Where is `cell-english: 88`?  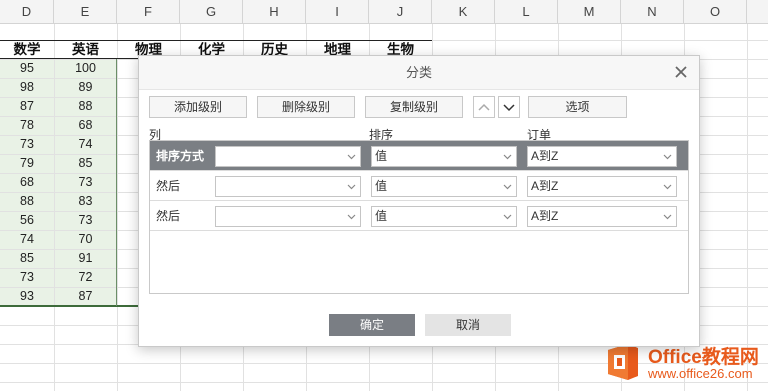
cell-english: 88 is located at coordinates (85, 106).